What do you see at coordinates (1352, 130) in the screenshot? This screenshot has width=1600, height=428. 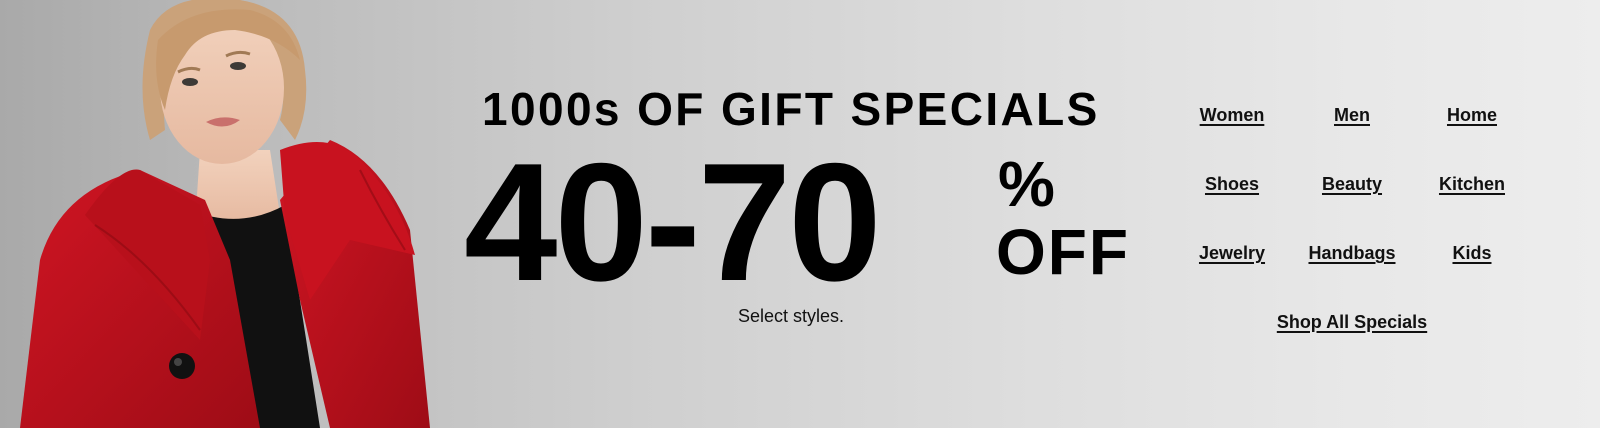 I see `category-link-men: Men` at bounding box center [1352, 130].